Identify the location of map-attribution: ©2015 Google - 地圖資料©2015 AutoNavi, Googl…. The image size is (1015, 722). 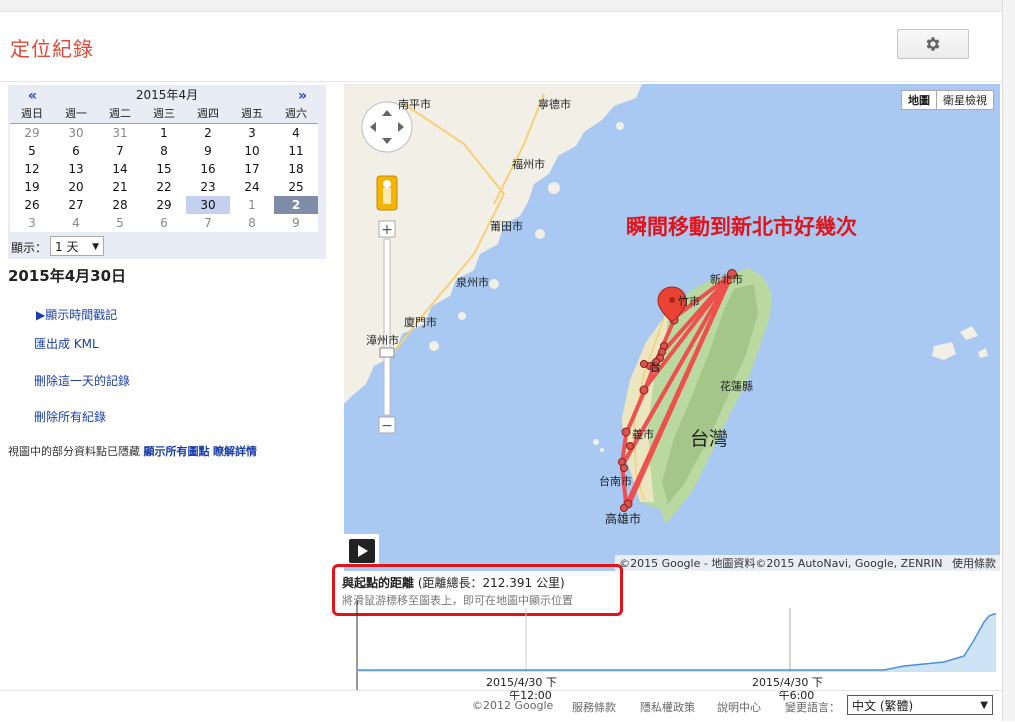
(807, 563).